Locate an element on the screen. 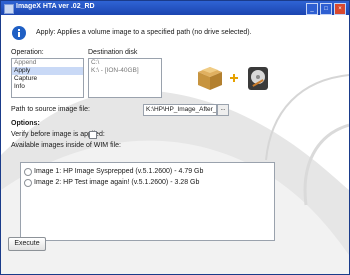 This screenshot has width=350, height=275. maximize-button: □ is located at coordinates (326, 9).